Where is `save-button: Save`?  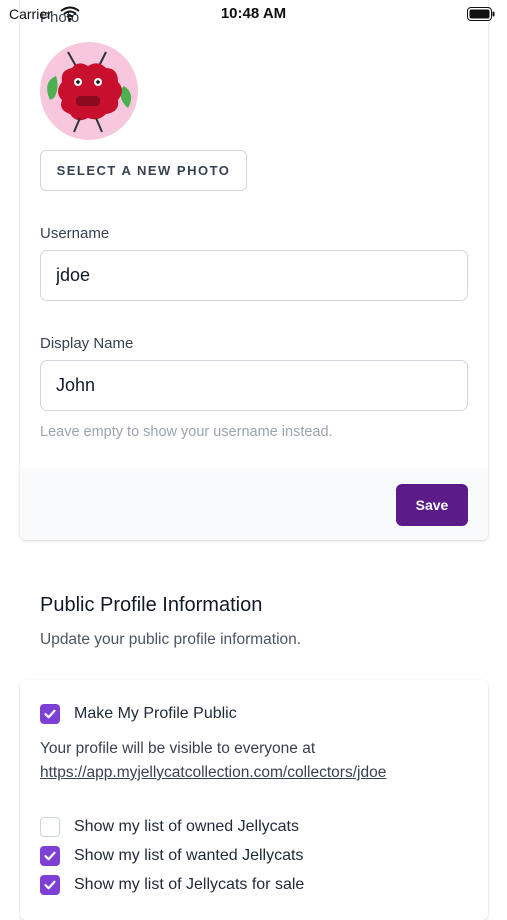
save-button: Save is located at coordinates (432, 505).